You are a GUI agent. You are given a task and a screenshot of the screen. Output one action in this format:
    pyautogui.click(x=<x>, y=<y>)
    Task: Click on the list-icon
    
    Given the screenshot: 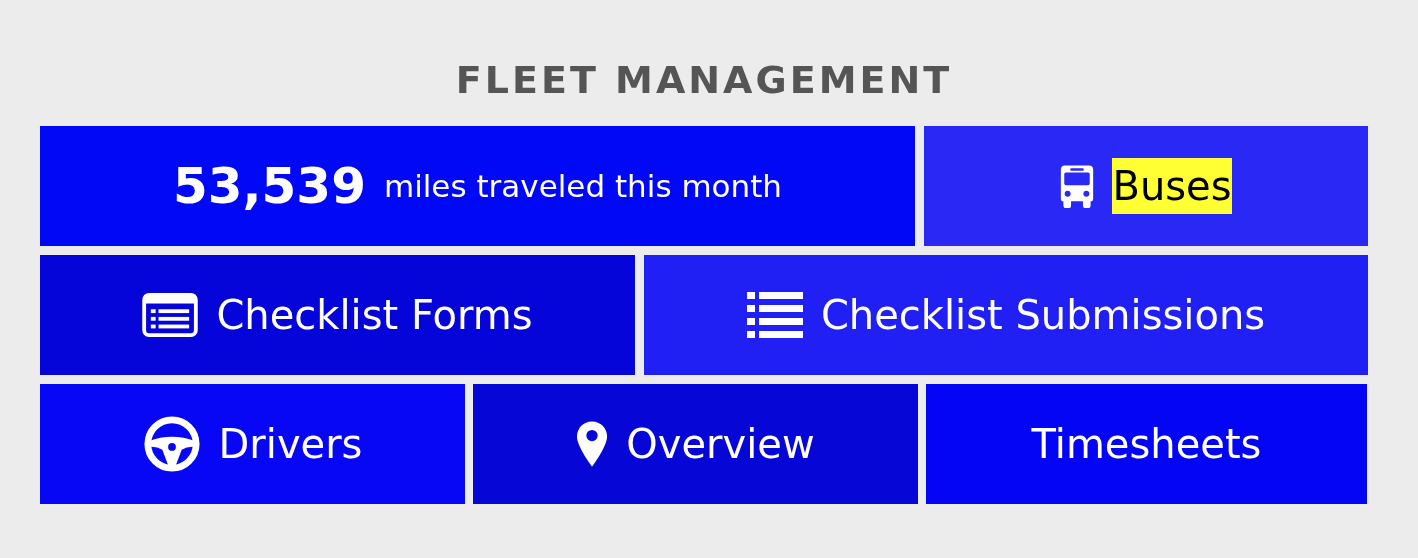 What is the action you would take?
    pyautogui.click(x=774, y=315)
    